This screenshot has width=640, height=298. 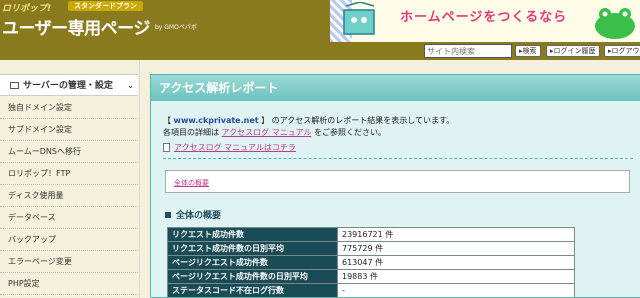 I want to click on divider, so click(x=398, y=158).